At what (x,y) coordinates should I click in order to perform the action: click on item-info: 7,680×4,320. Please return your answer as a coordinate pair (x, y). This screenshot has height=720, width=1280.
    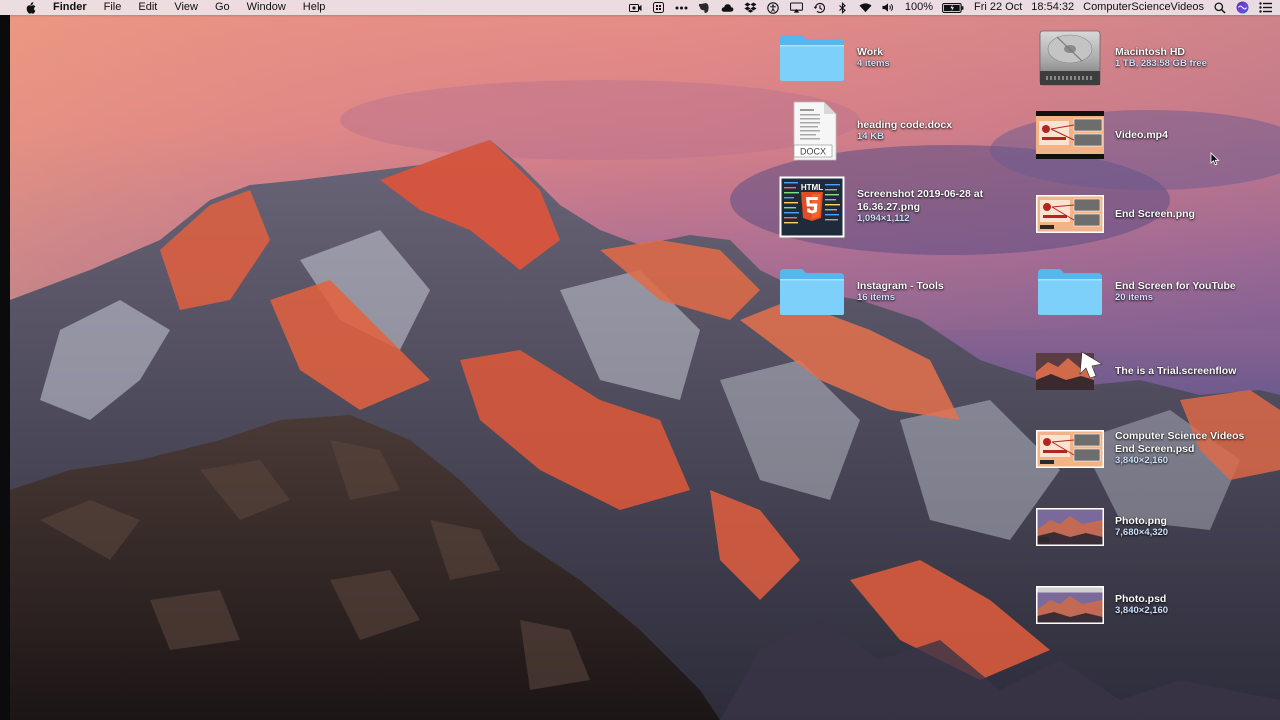
    Looking at the image, I should click on (1142, 532).